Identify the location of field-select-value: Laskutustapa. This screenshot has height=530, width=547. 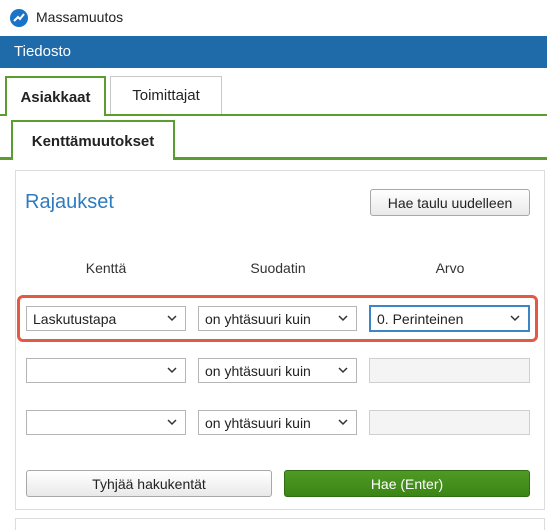
(75, 318).